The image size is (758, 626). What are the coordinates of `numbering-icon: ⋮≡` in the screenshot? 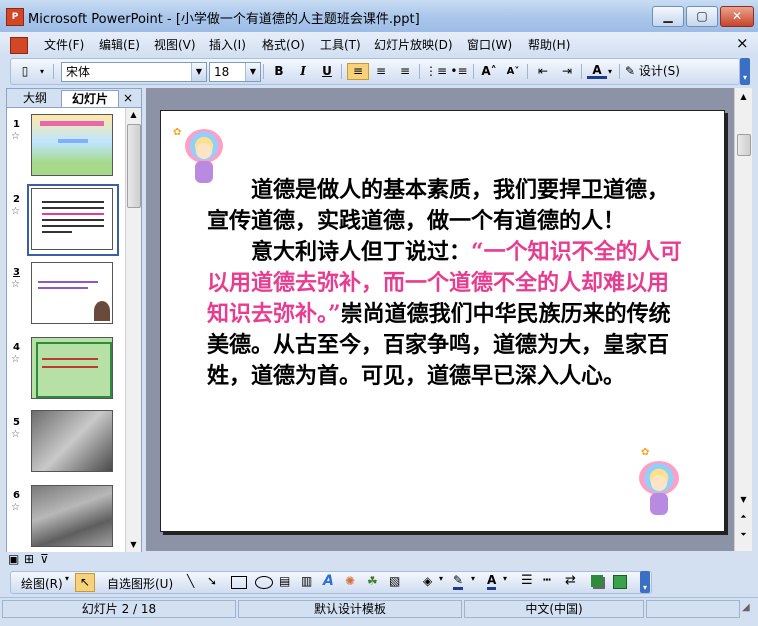 It's located at (436, 71).